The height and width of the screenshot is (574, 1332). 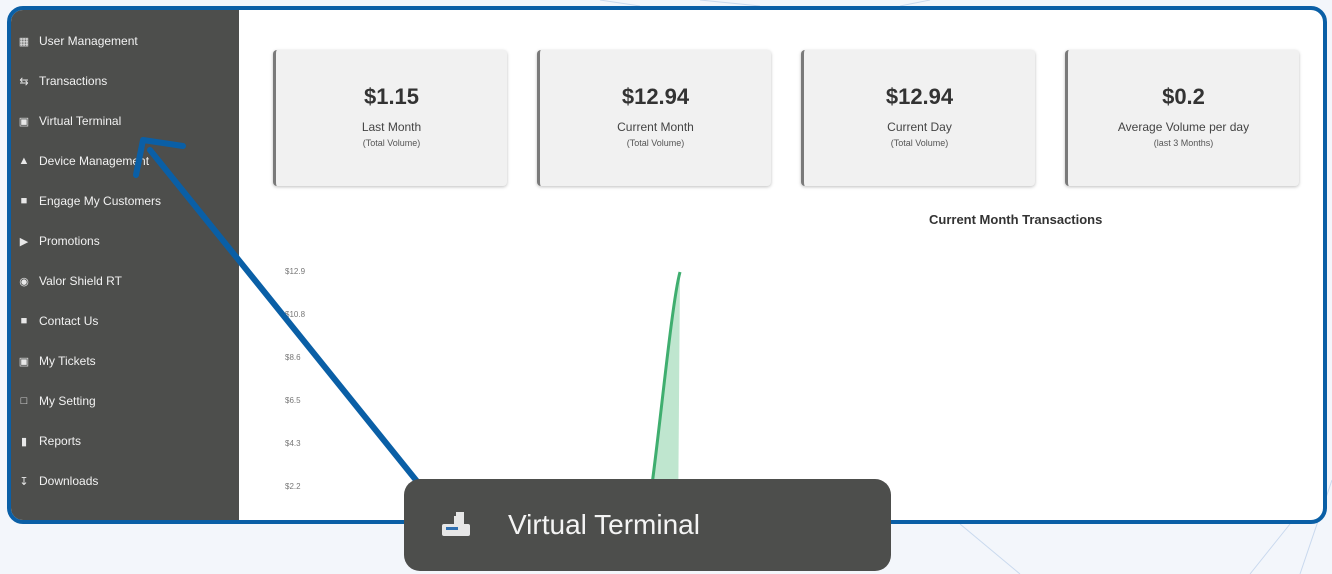 I want to click on virtual-terminal-callout: Virtual Terminal, so click(x=647, y=525).